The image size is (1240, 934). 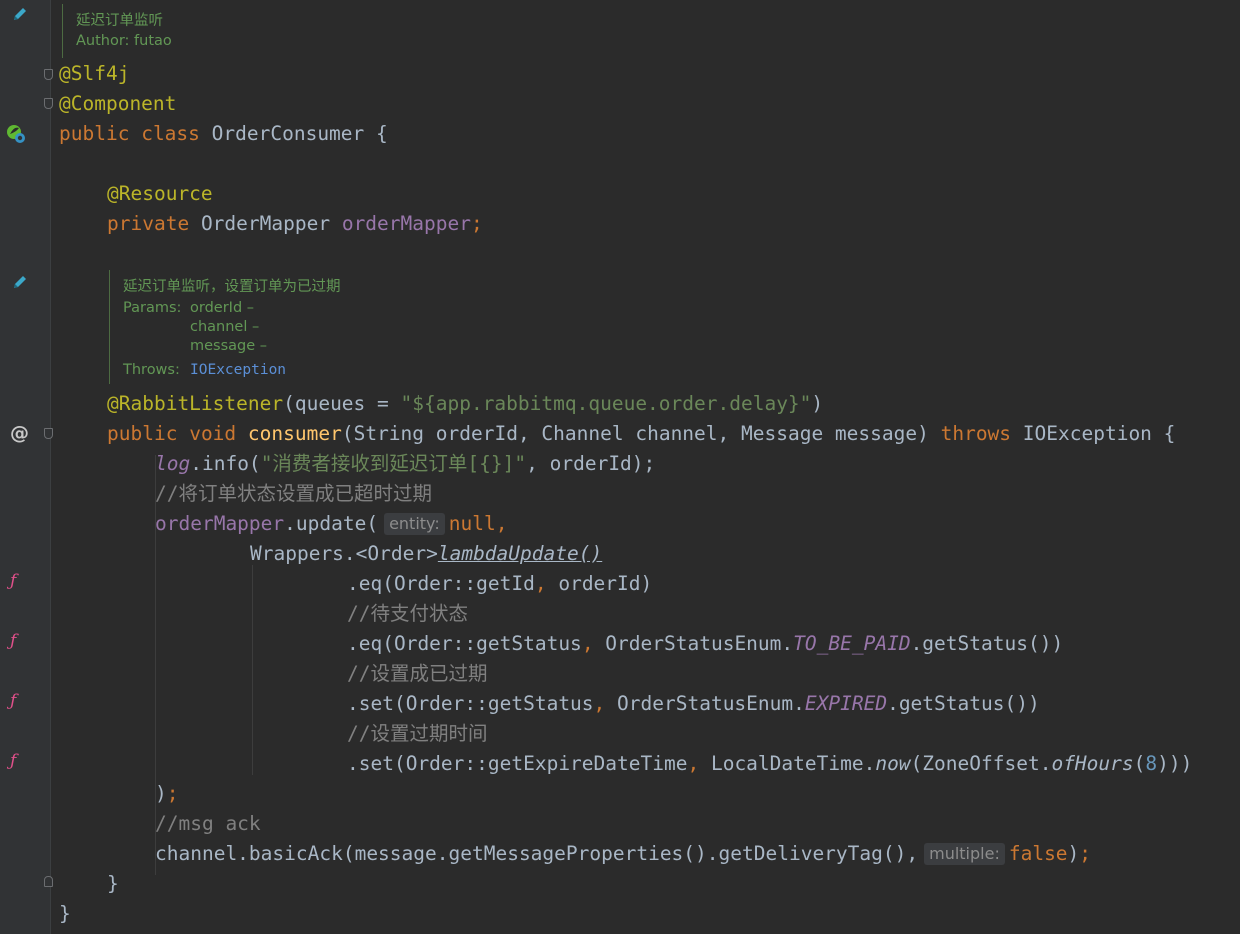 I want to click on keyword: public, so click(x=94, y=133).